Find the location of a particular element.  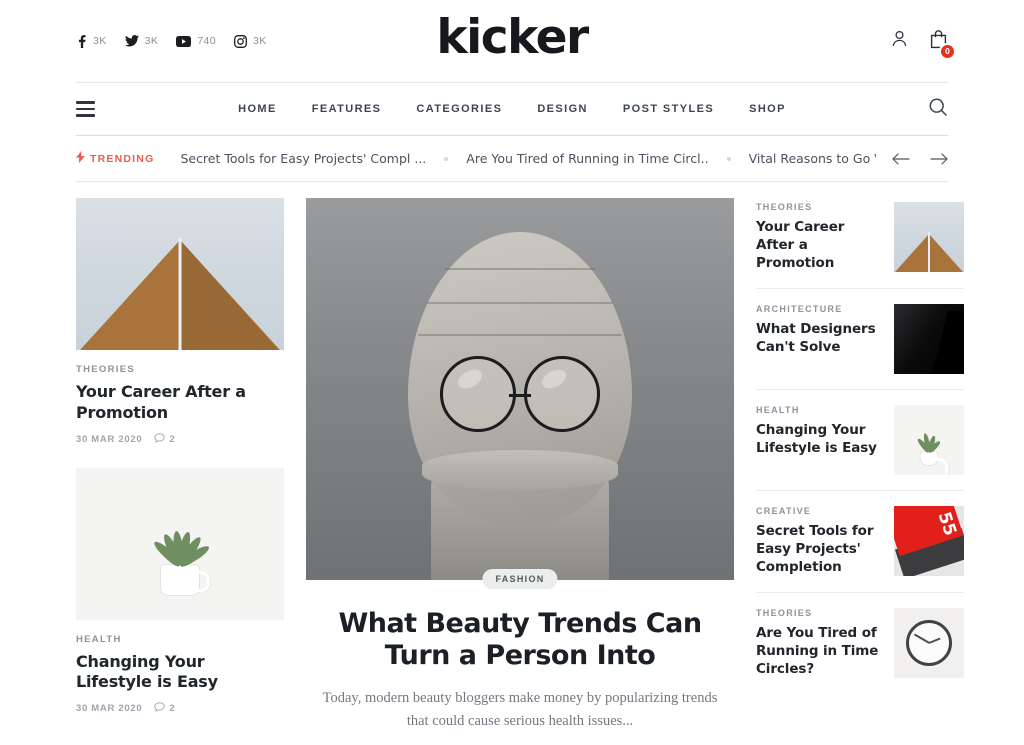

sidebar-item-category: HEALTH is located at coordinates (819, 410).